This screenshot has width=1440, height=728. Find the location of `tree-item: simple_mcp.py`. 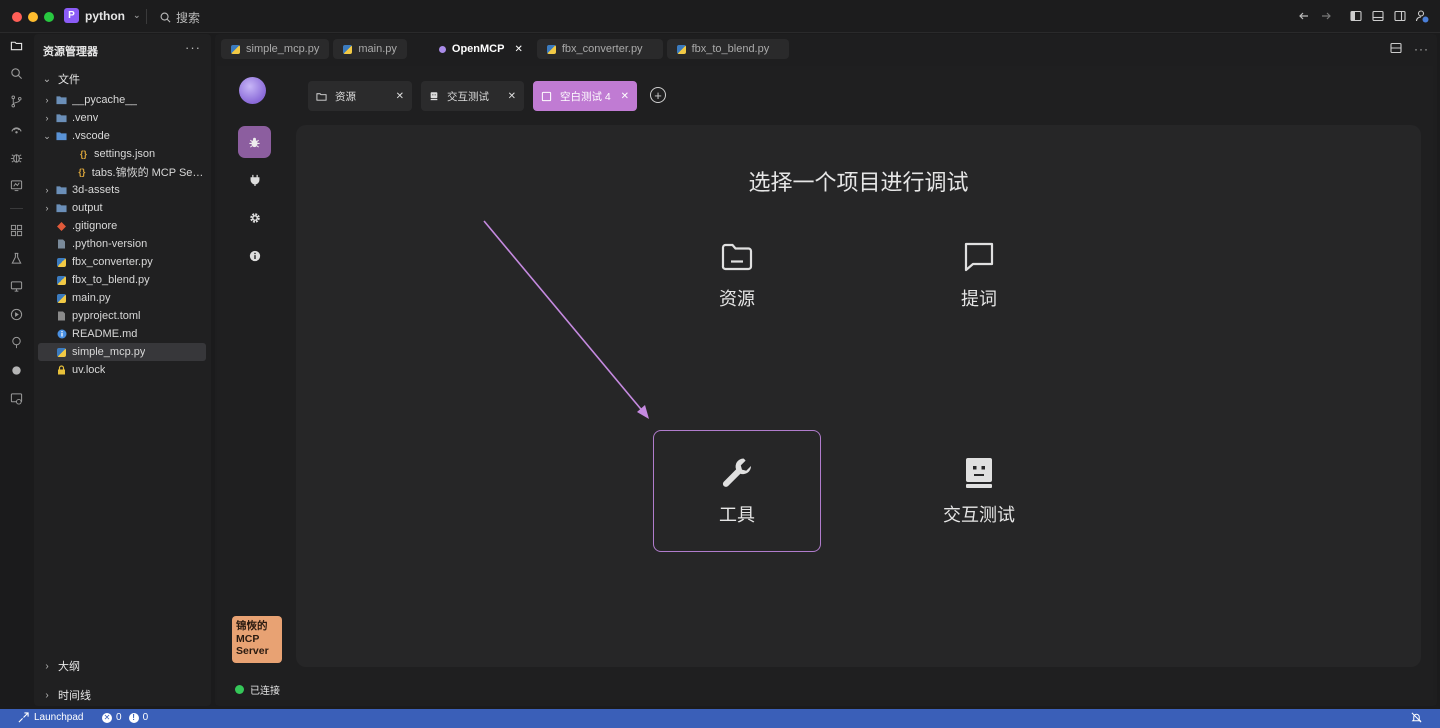

tree-item: simple_mcp.py is located at coordinates (122, 352).